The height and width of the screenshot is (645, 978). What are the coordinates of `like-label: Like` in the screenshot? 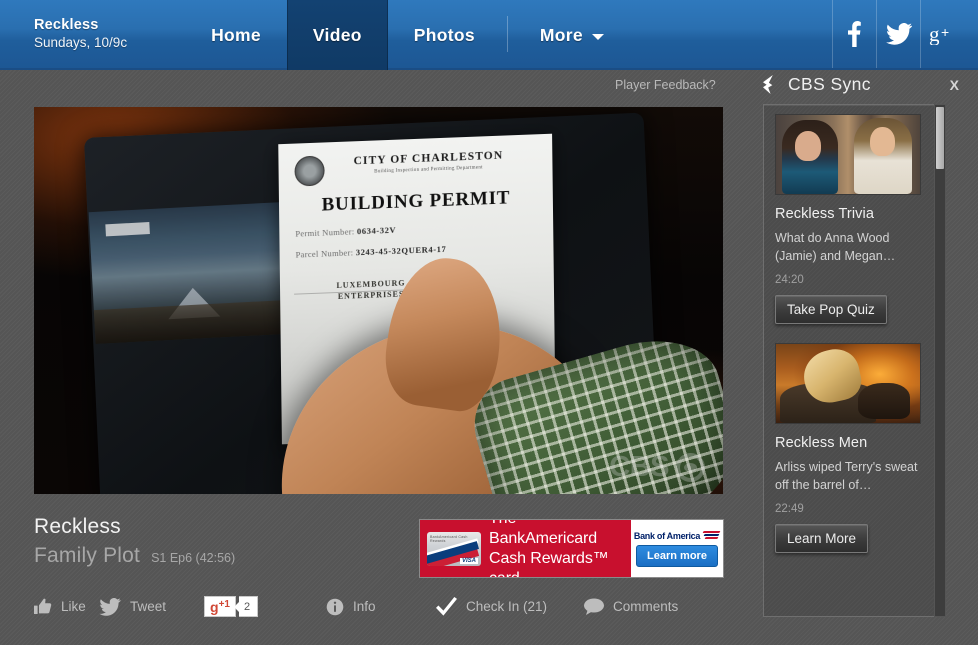 It's located at (73, 606).